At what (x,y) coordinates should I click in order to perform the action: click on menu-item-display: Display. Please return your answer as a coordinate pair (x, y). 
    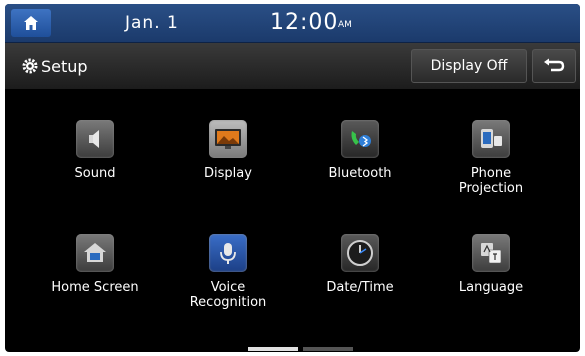
    Looking at the image, I should click on (228, 170).